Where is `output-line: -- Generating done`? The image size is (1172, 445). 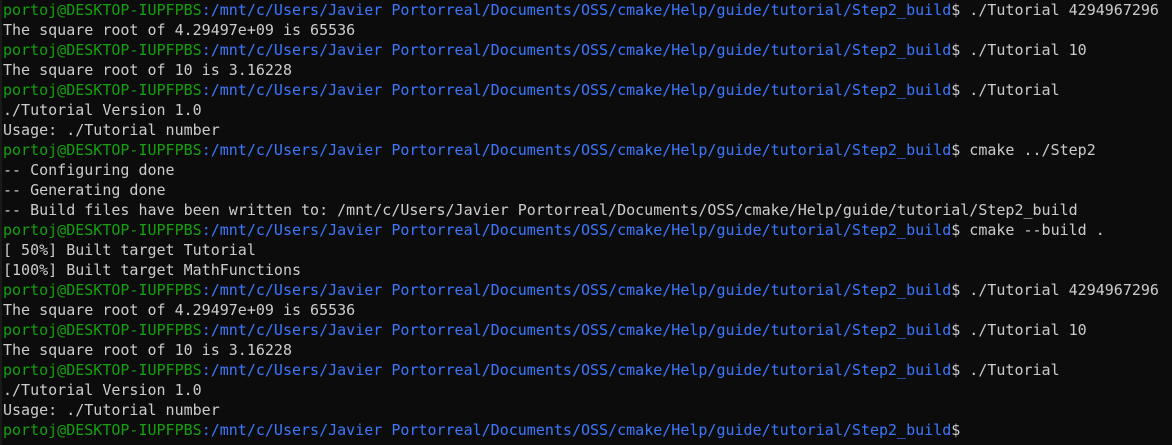
output-line: -- Generating done is located at coordinates (581, 190).